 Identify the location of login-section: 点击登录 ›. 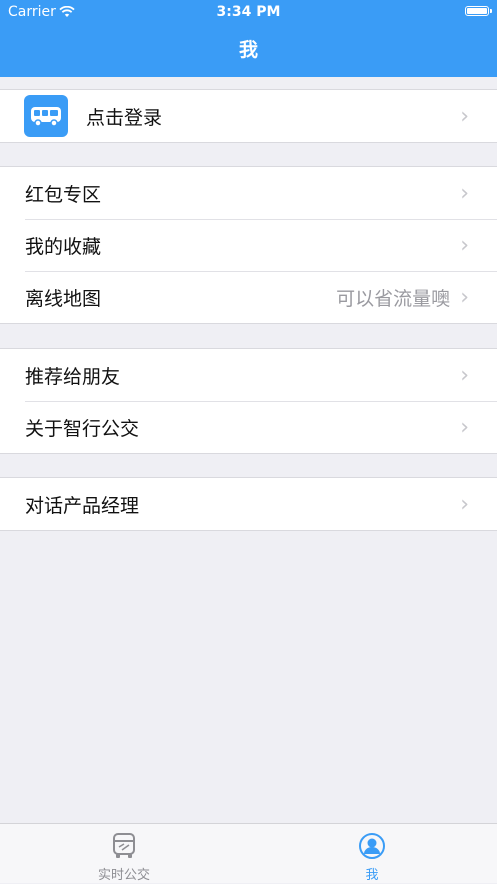
(248, 116).